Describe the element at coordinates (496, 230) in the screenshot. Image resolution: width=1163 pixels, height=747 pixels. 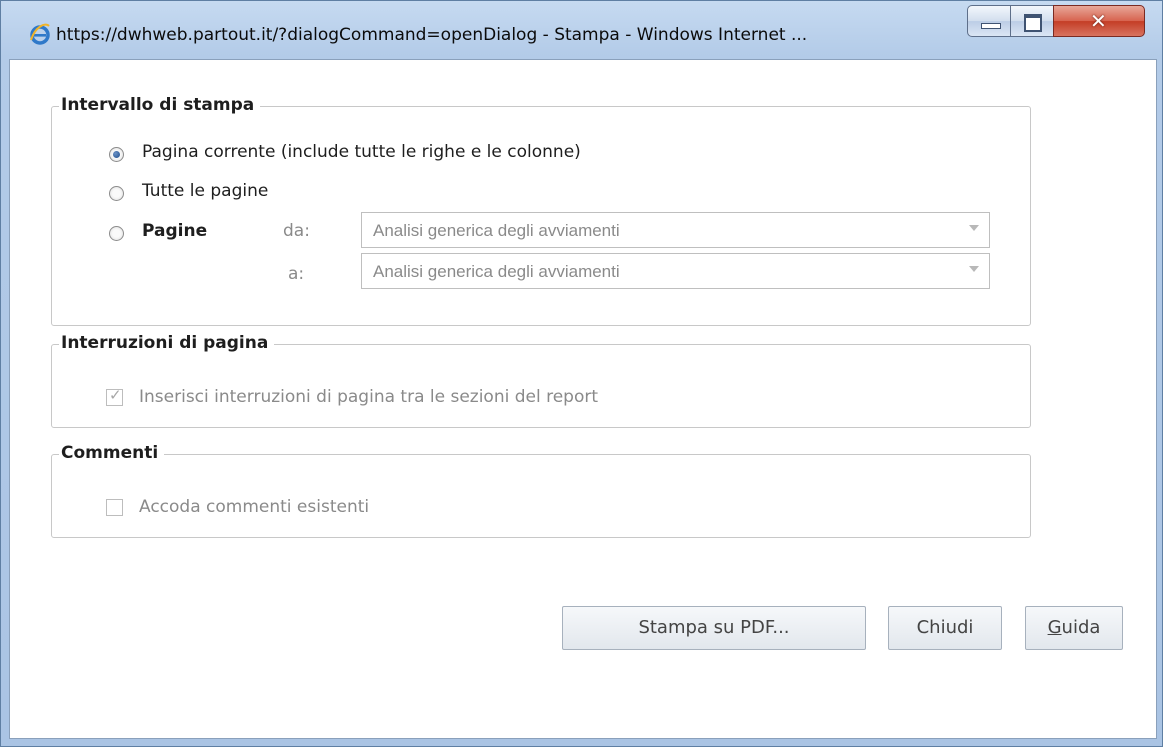
I see `from-page-value: Analisi generica degli avviamenti` at that location.